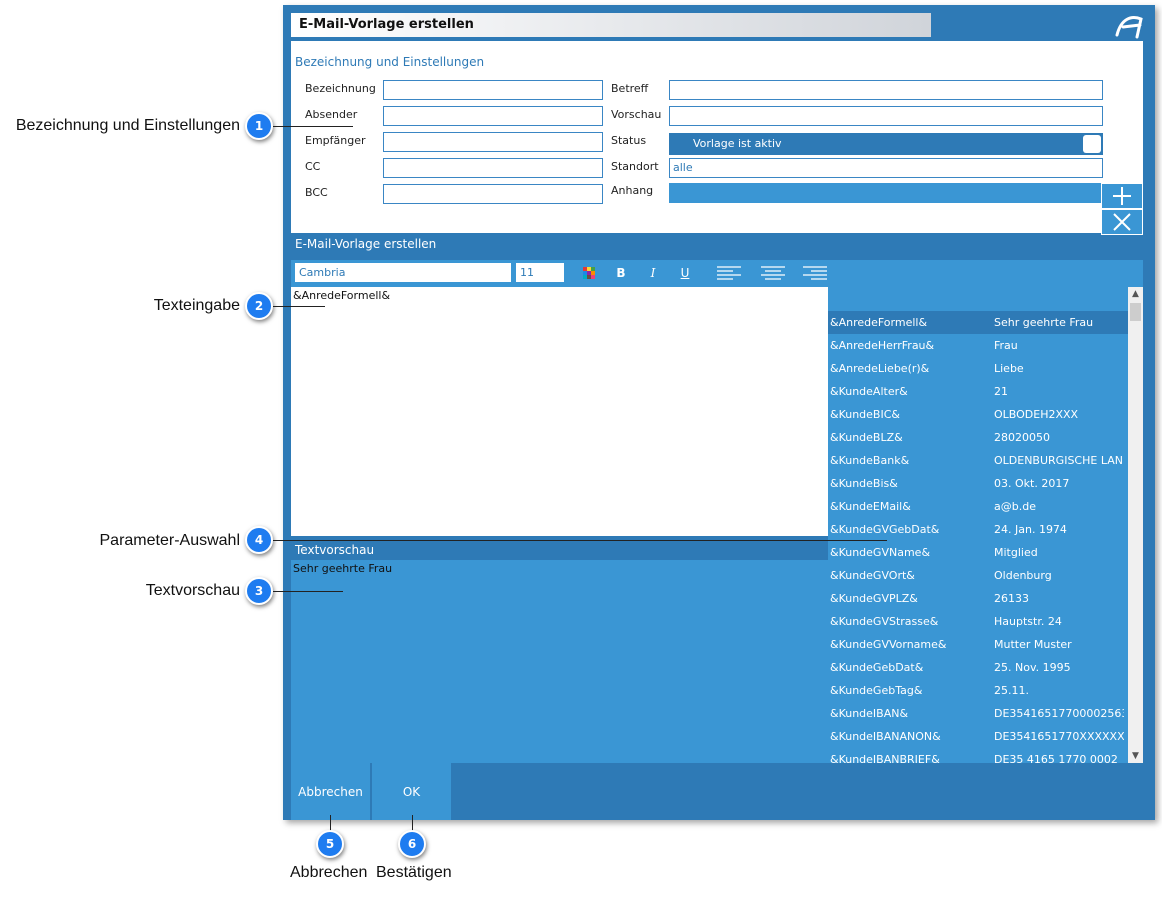 The width and height of the screenshot is (1162, 898). What do you see at coordinates (259, 126) in the screenshot?
I see `callout-badge-1: 1` at bounding box center [259, 126].